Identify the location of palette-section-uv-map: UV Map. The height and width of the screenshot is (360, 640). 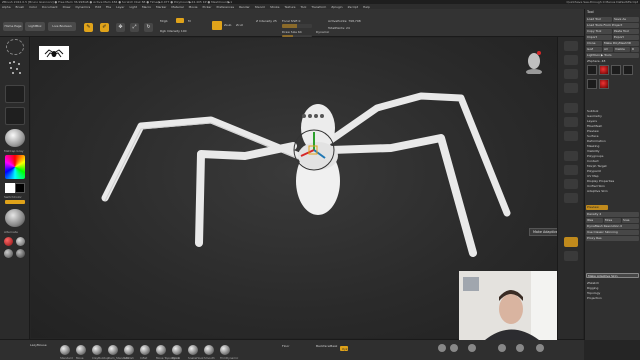
(593, 176).